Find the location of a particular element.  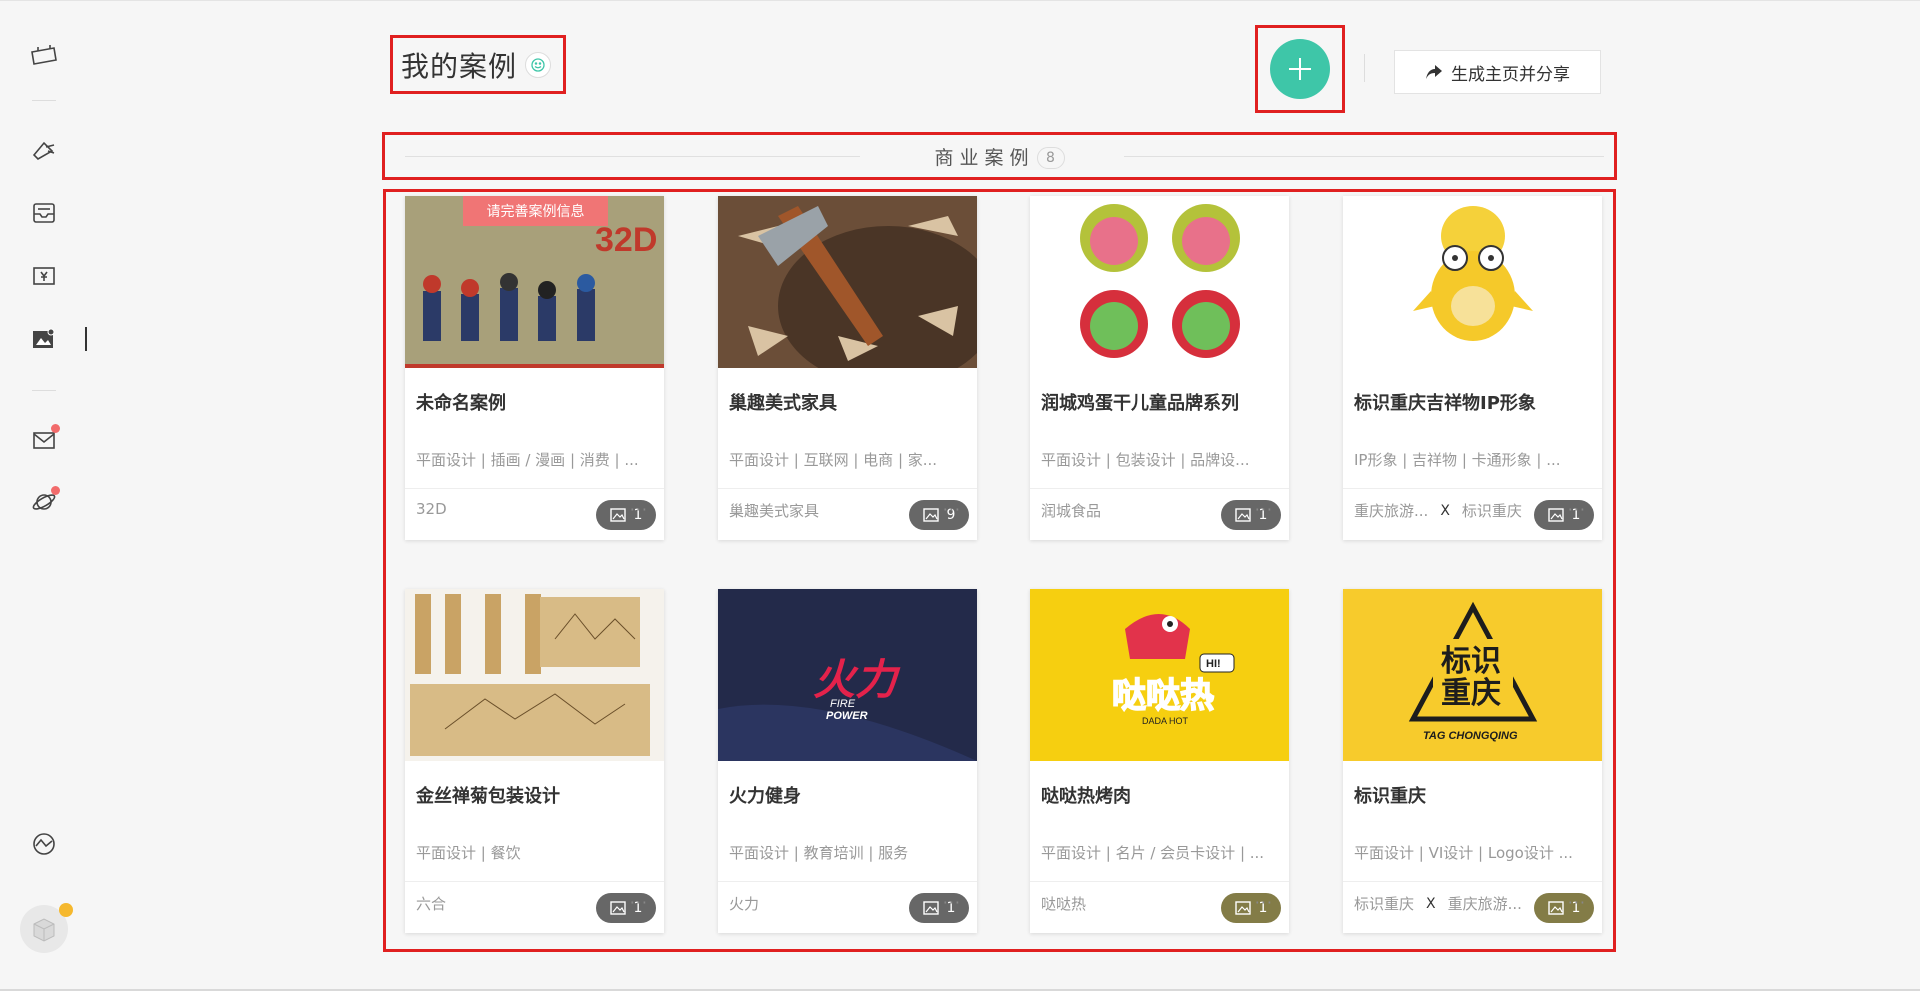

smile-icon is located at coordinates (538, 64).